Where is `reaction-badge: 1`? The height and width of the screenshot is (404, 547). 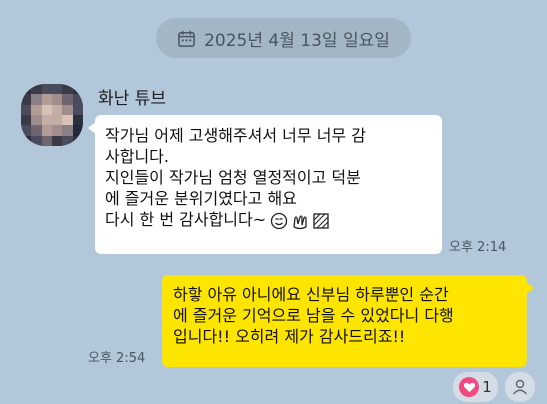 reaction-badge: 1 is located at coordinates (475, 387).